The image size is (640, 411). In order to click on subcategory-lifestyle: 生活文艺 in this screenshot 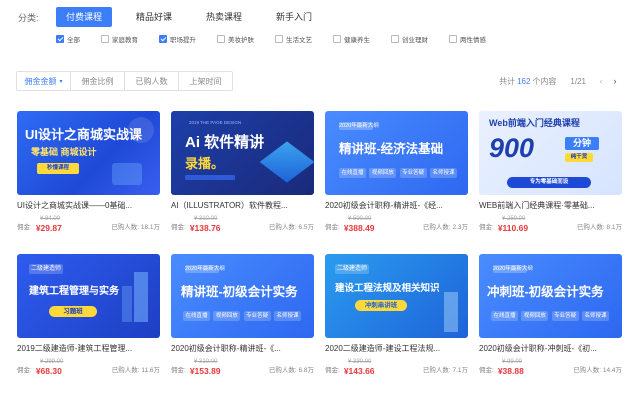, I will do `click(293, 39)`.